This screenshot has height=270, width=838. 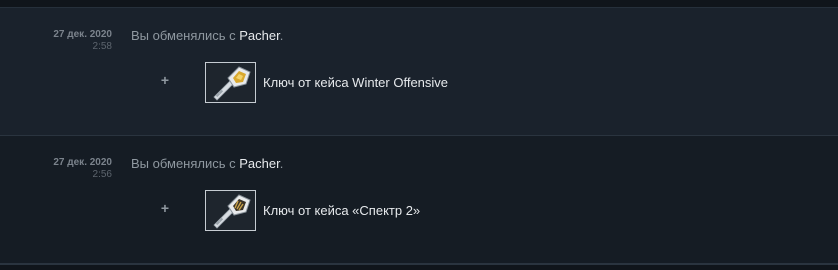 I want to click on case-key-winter-offensive-icon, so click(x=230, y=82).